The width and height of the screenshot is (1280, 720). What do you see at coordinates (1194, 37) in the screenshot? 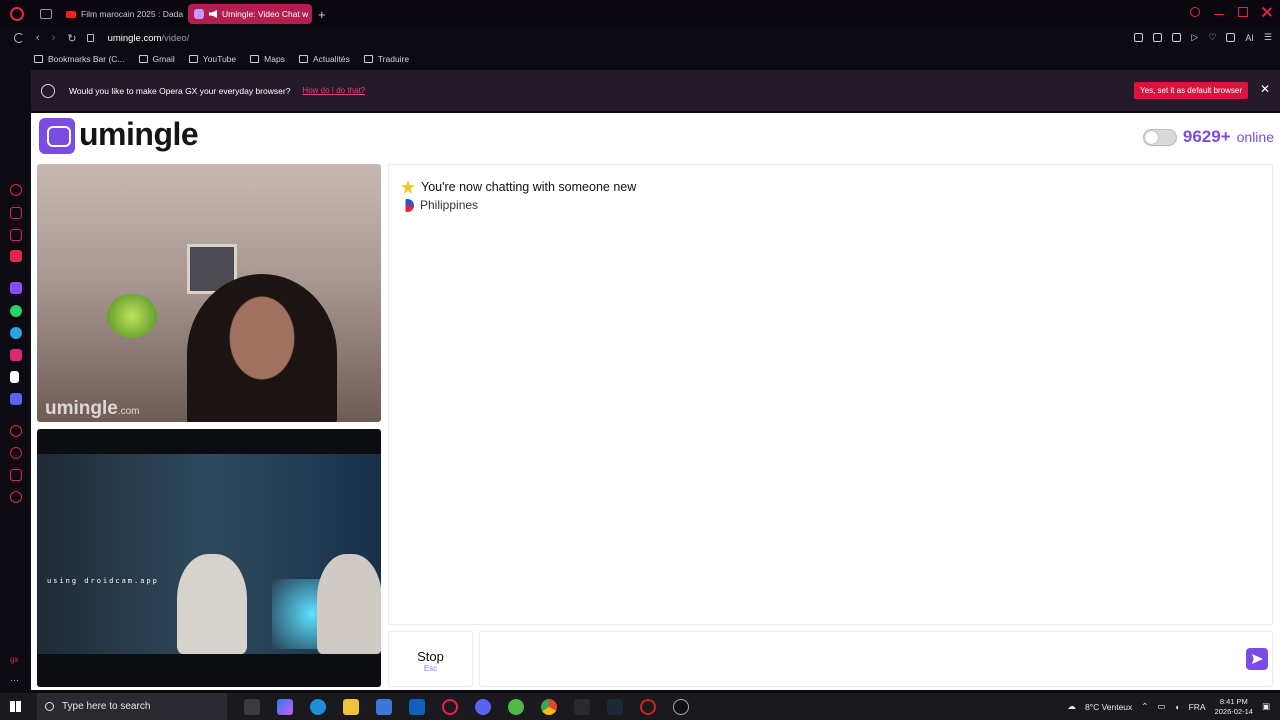
I see `player-icon: ▷` at bounding box center [1194, 37].